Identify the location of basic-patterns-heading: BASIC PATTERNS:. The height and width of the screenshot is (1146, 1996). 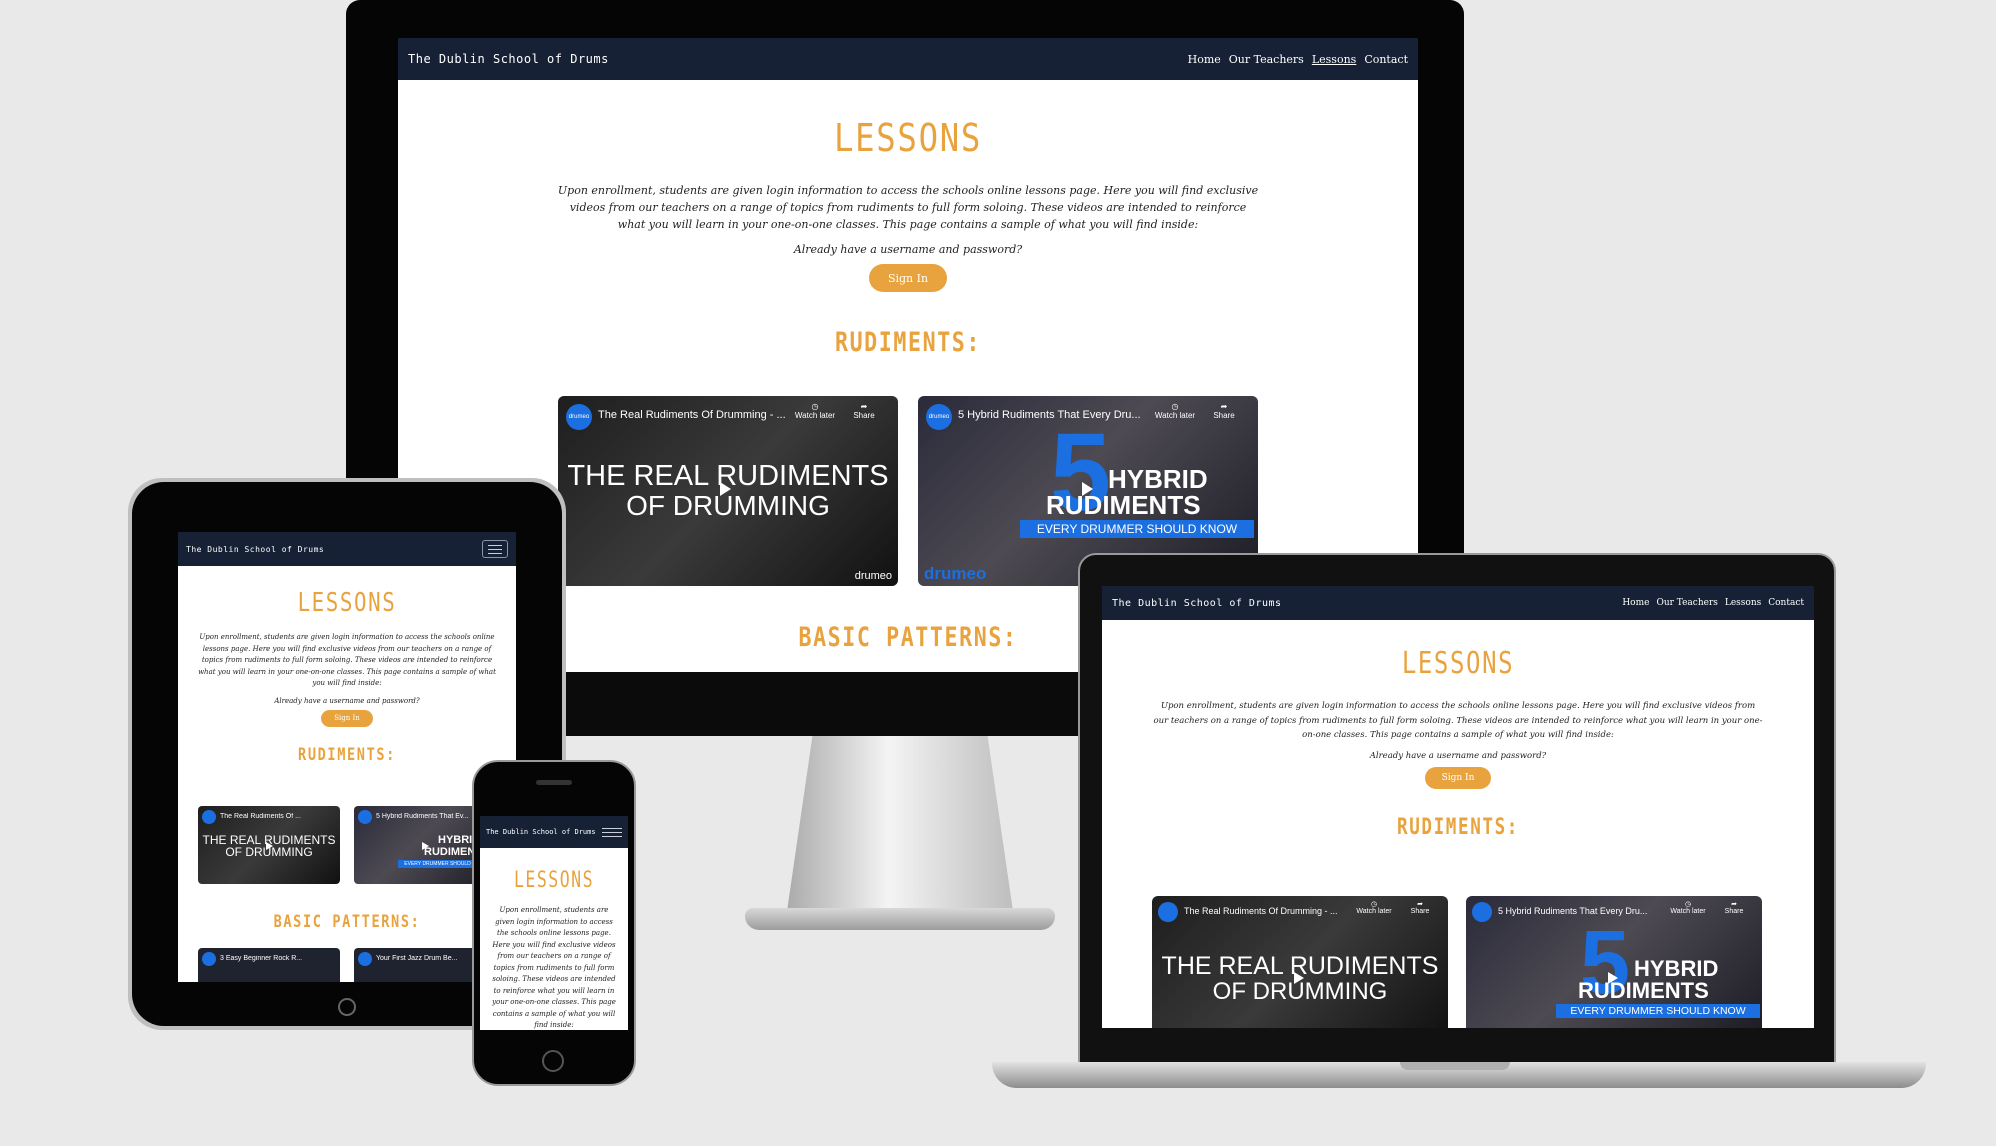
(347, 922).